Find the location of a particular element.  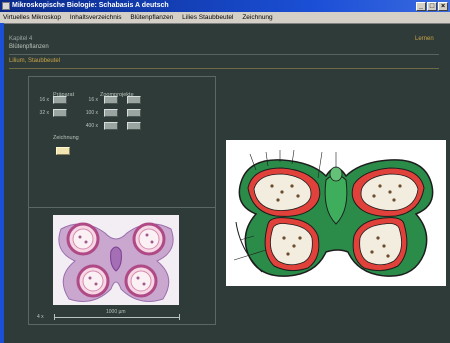

lernen-link: Lernen is located at coordinates (424, 39).